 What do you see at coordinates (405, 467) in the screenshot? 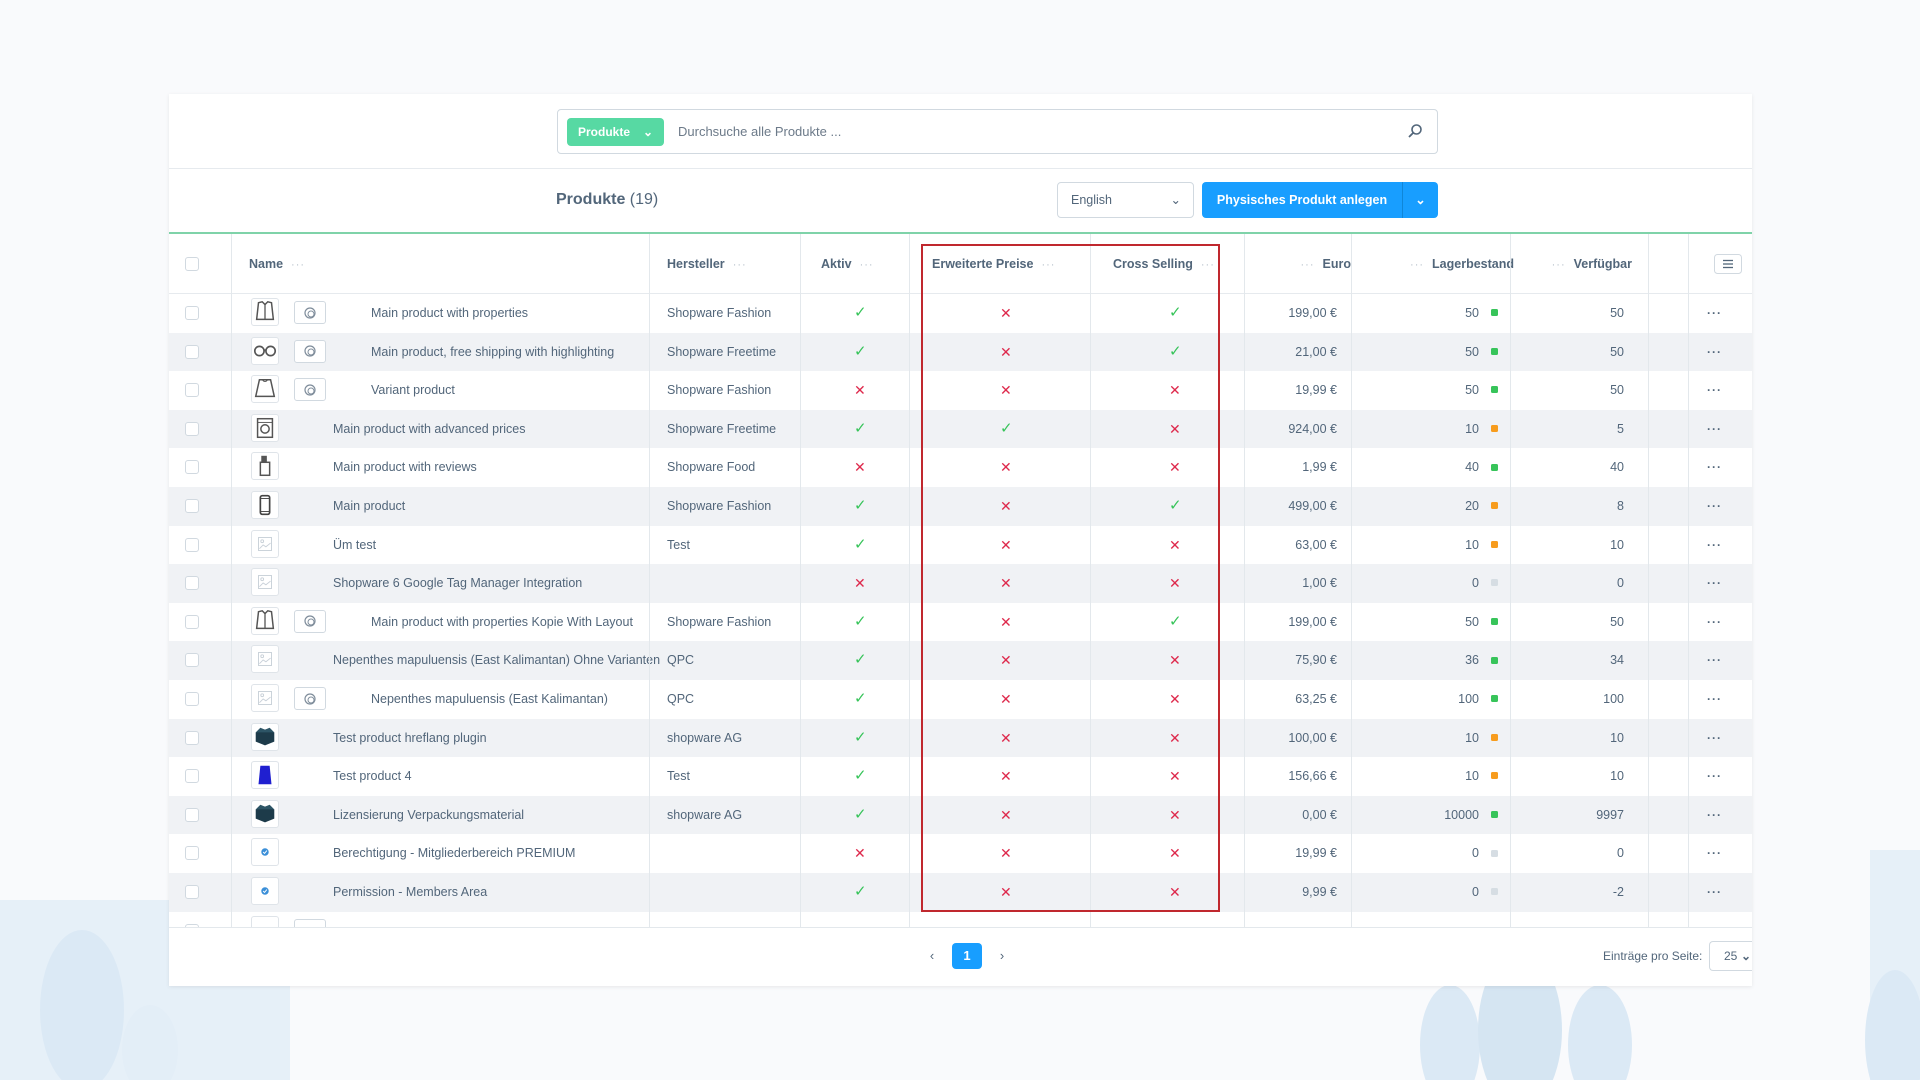
I see `product-name-link: Main product with reviews` at bounding box center [405, 467].